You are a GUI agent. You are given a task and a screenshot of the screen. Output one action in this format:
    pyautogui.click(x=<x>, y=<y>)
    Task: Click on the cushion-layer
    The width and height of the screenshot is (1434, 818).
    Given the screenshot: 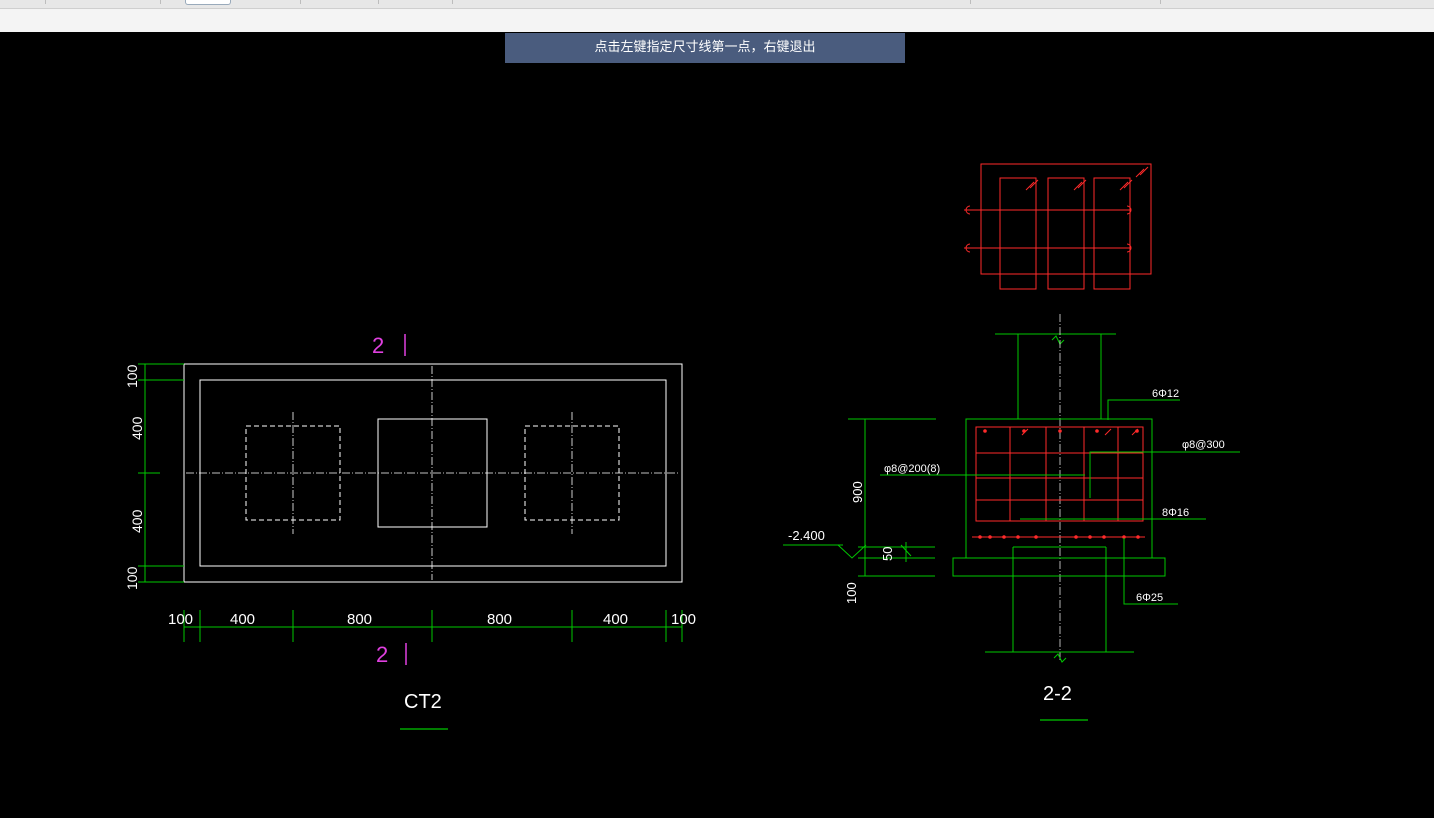 What is the action you would take?
    pyautogui.click(x=1059, y=567)
    